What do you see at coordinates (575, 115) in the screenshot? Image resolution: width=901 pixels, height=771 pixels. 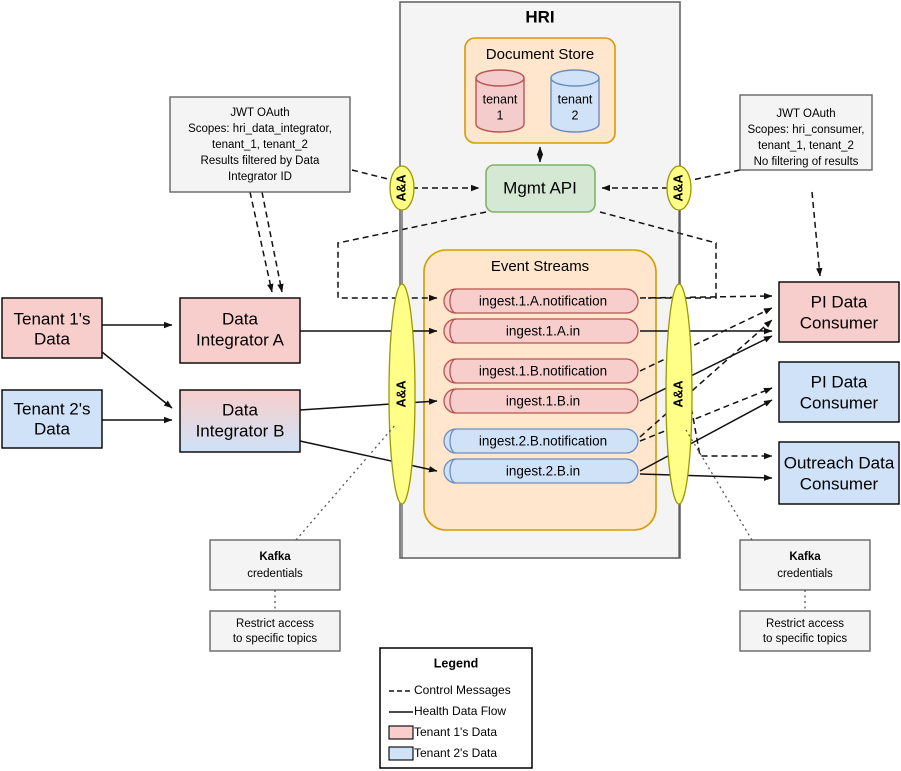 I see `database-tenant-2-line2: 2` at bounding box center [575, 115].